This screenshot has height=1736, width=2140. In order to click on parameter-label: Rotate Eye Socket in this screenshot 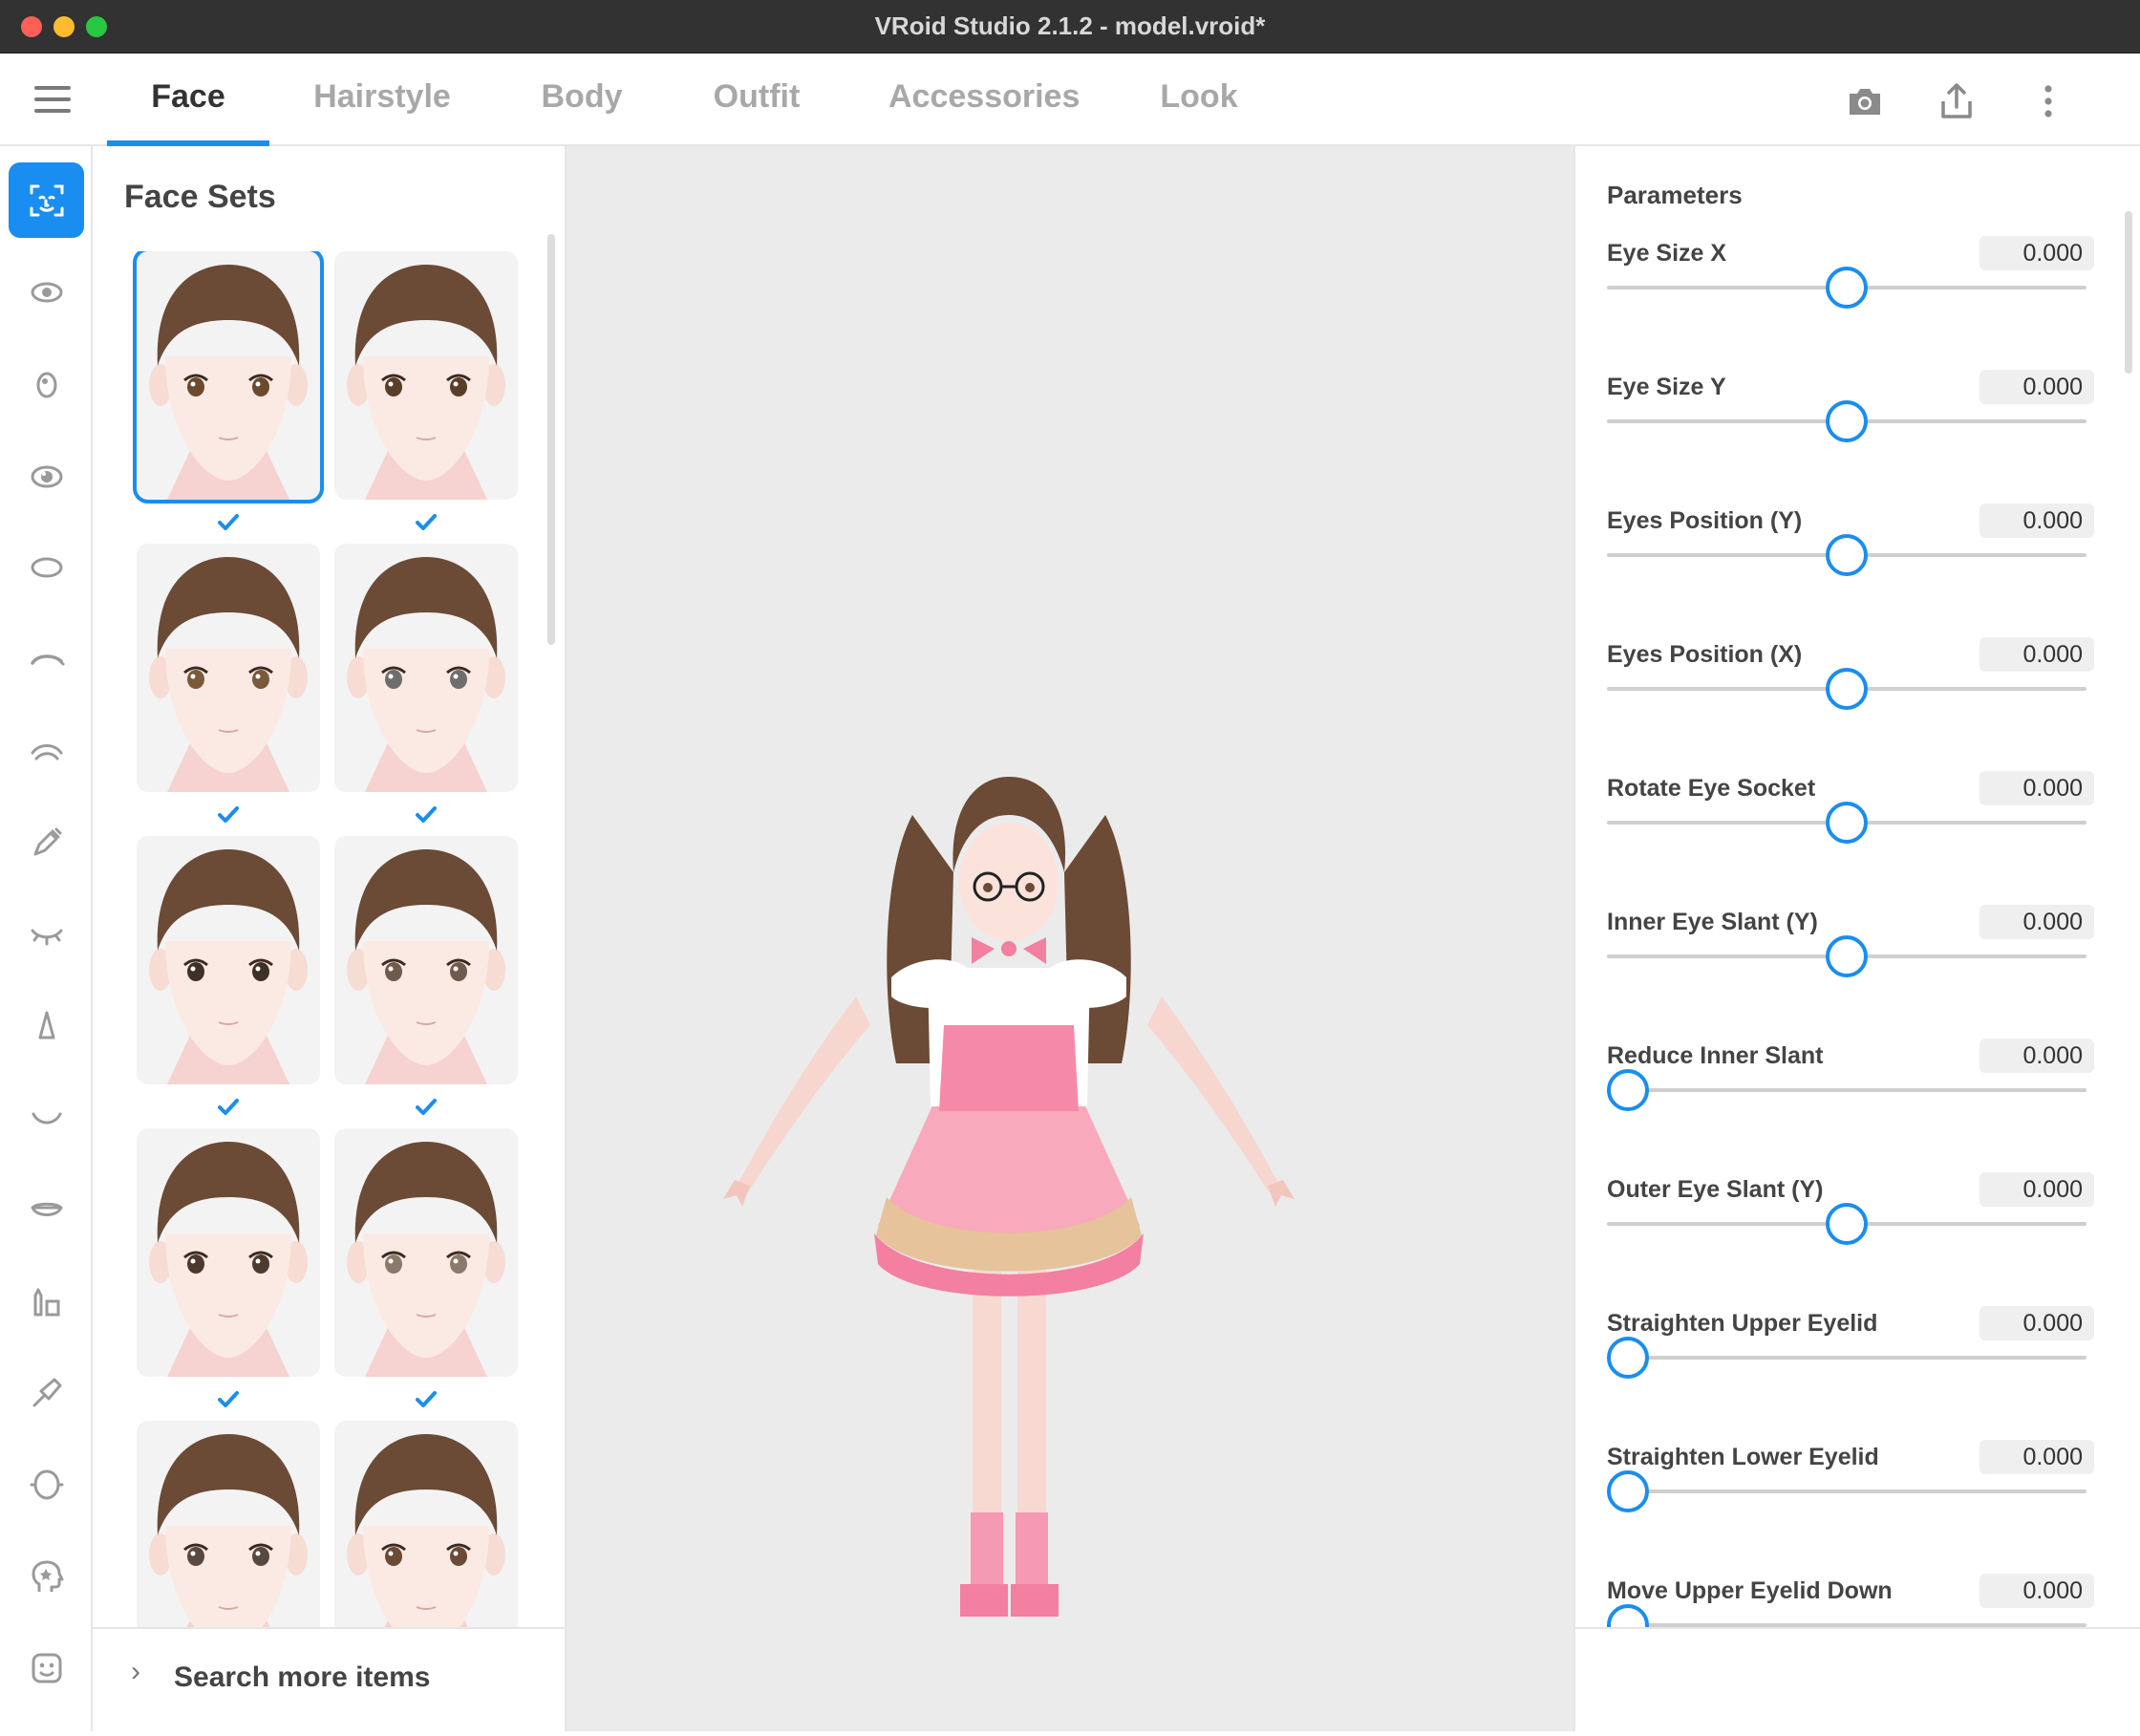, I will do `click(1711, 788)`.